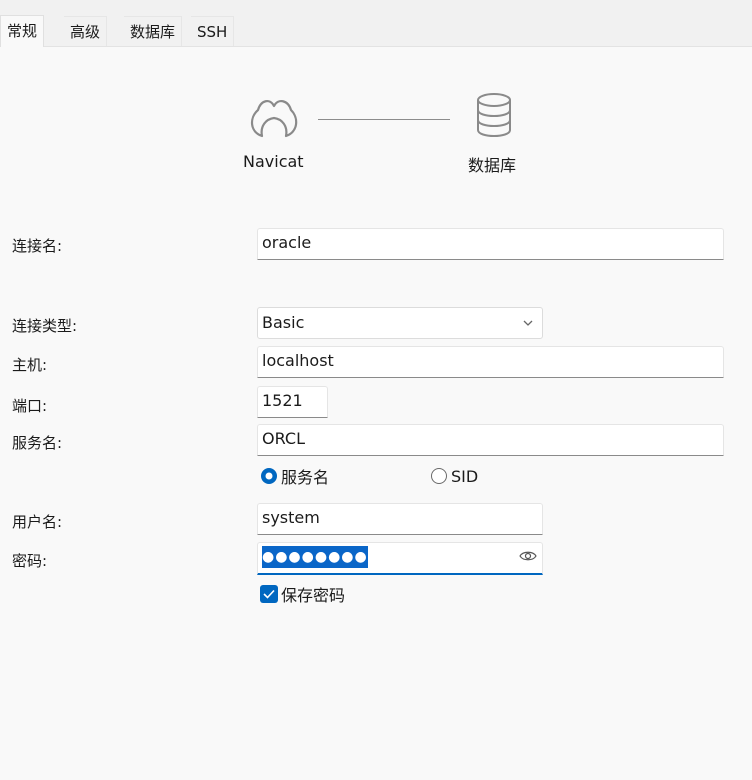  Describe the element at coordinates (273, 161) in the screenshot. I see `diagram-label-navicat: Navicat` at that location.